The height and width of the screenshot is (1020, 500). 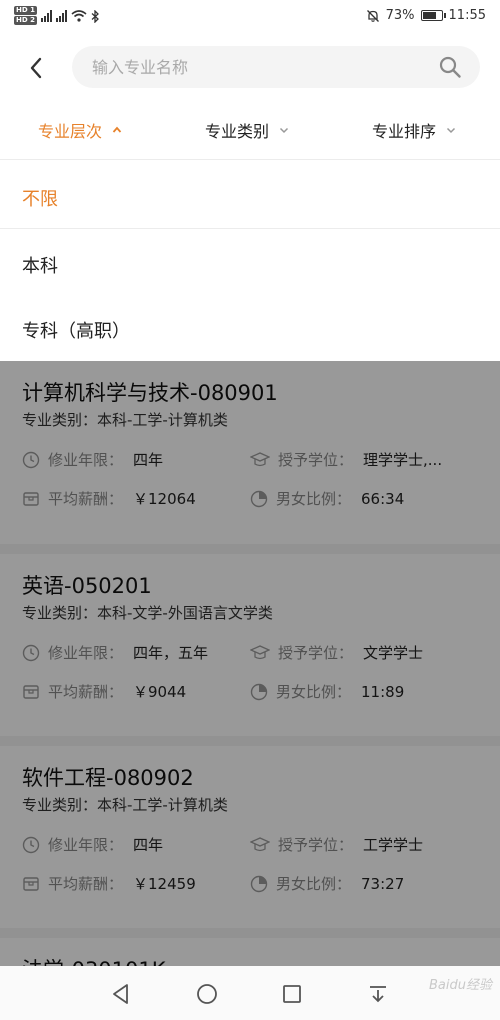 I want to click on watermark: Baidu经验, so click(x=460, y=985).